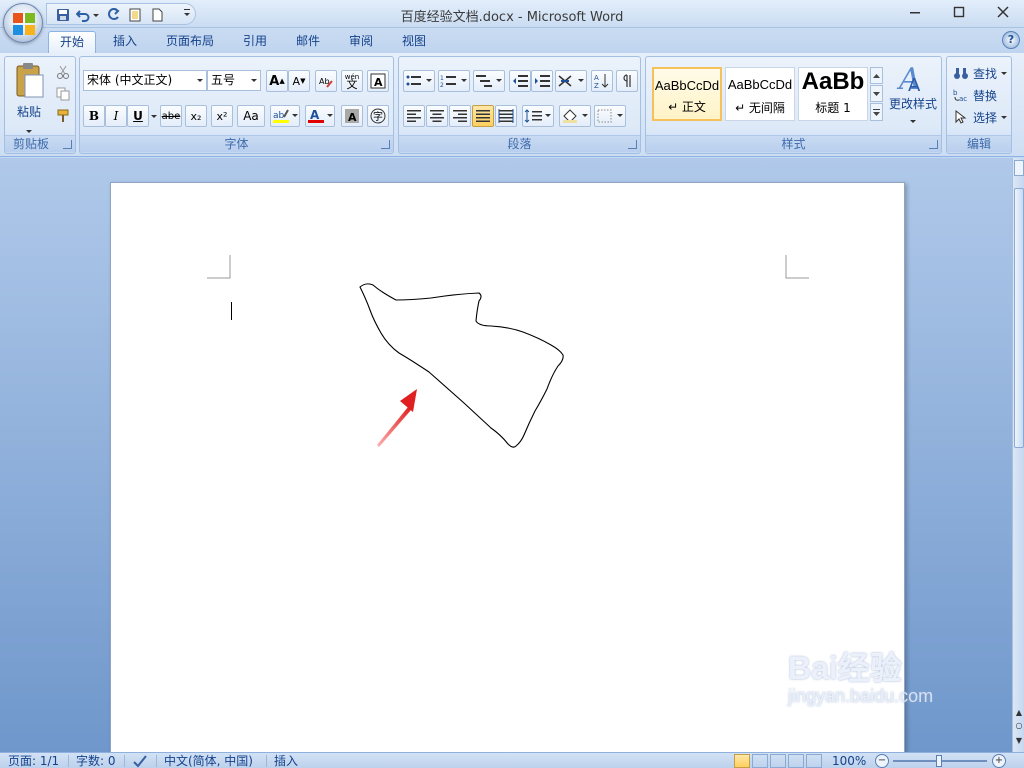 This screenshot has height=768, width=1024. I want to click on view-outline, so click(796, 761).